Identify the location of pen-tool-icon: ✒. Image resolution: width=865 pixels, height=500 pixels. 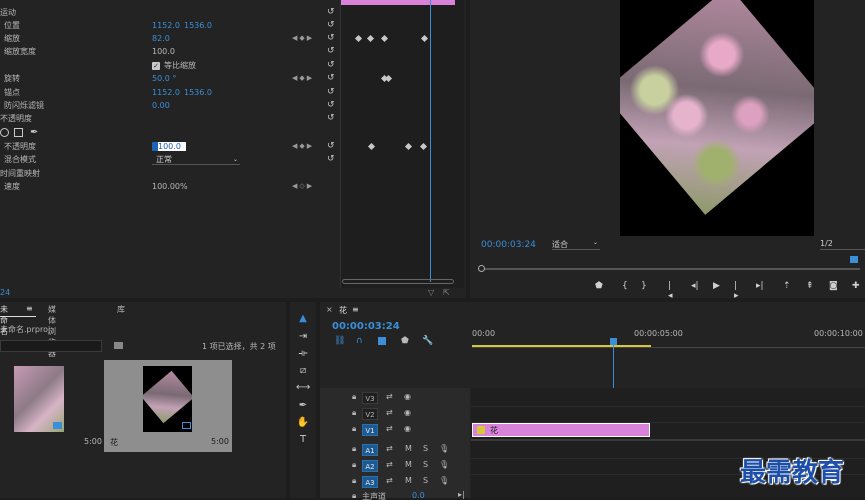
(303, 406).